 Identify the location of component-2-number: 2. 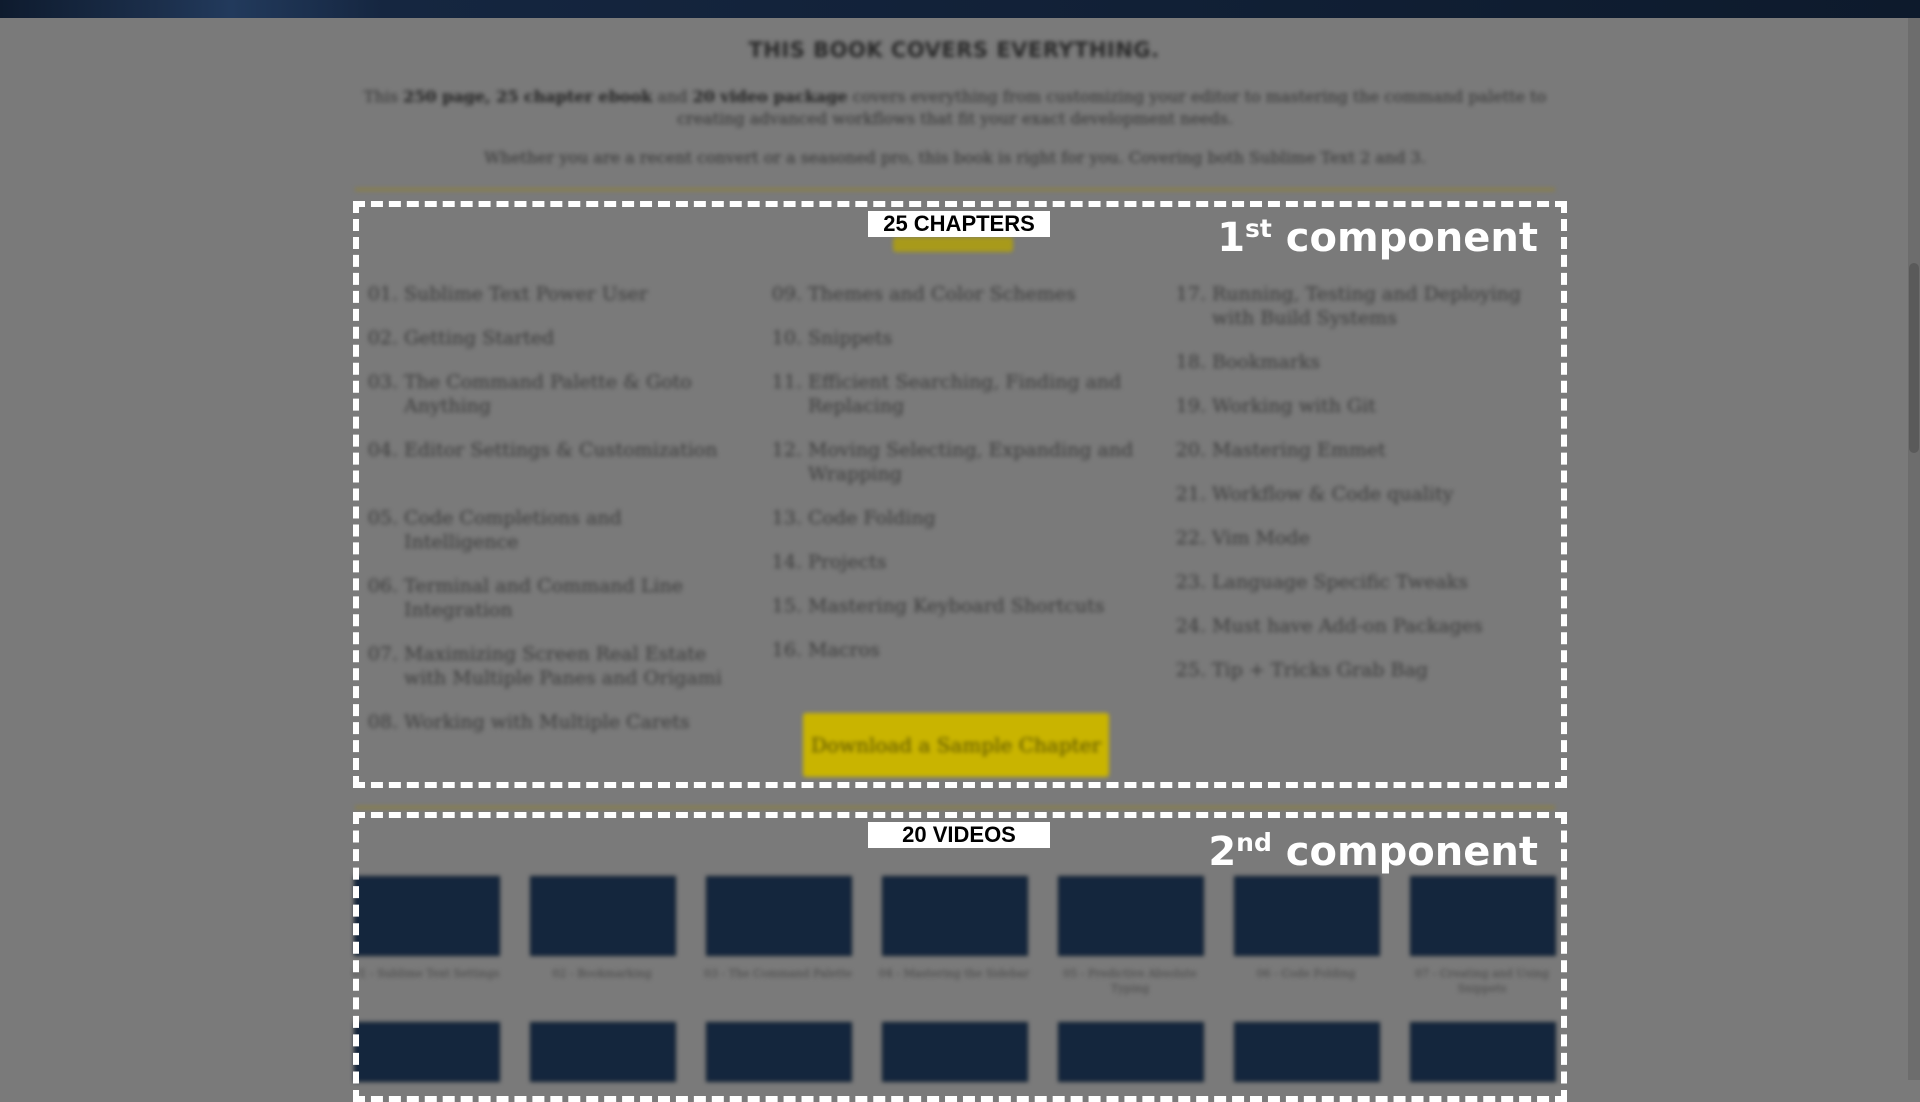
(1222, 852).